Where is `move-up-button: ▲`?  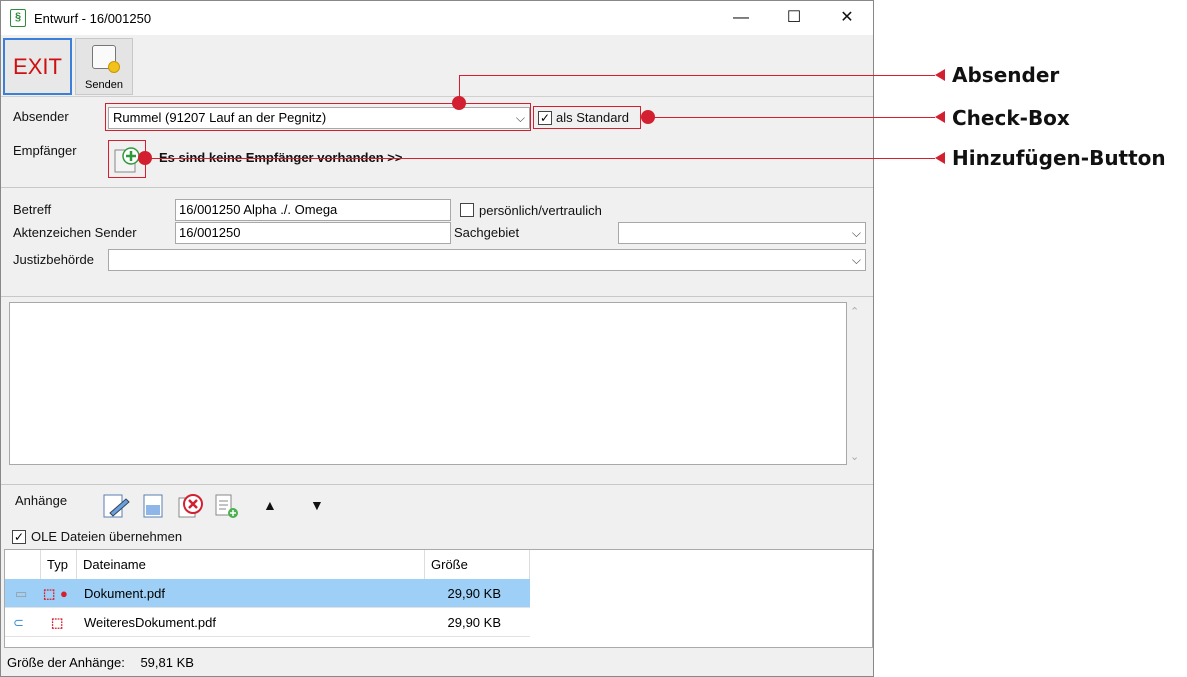 move-up-button: ▲ is located at coordinates (270, 505).